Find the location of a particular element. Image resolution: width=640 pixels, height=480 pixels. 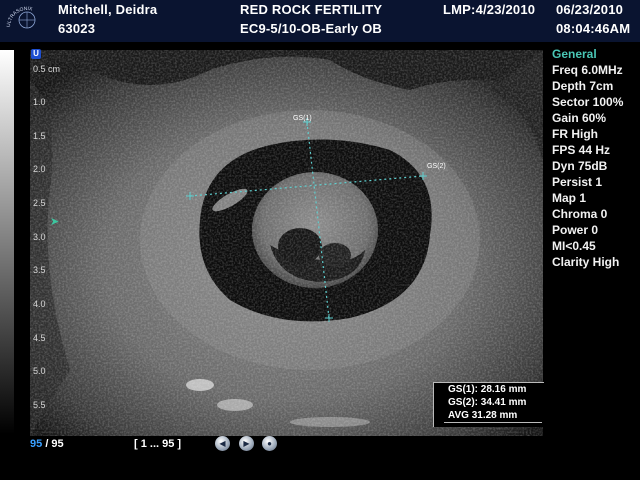

param-frequency: Freq 6.0MHz is located at coordinates (587, 70).